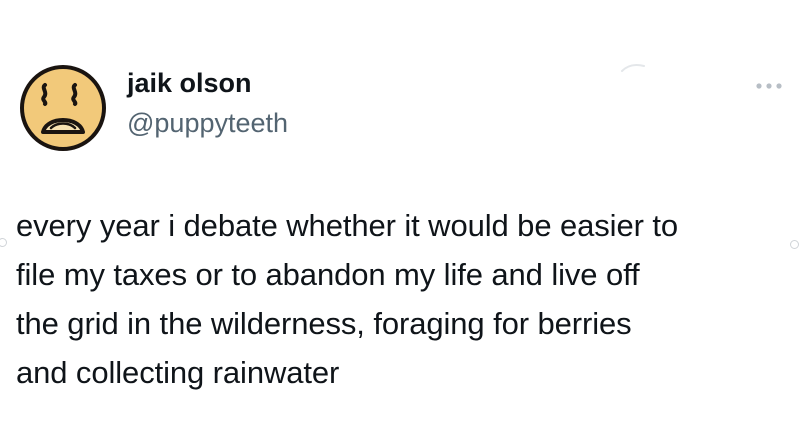 This screenshot has height=442, width=800. What do you see at coordinates (178, 372) in the screenshot?
I see `tweet-text-line: and collecting rainwater` at bounding box center [178, 372].